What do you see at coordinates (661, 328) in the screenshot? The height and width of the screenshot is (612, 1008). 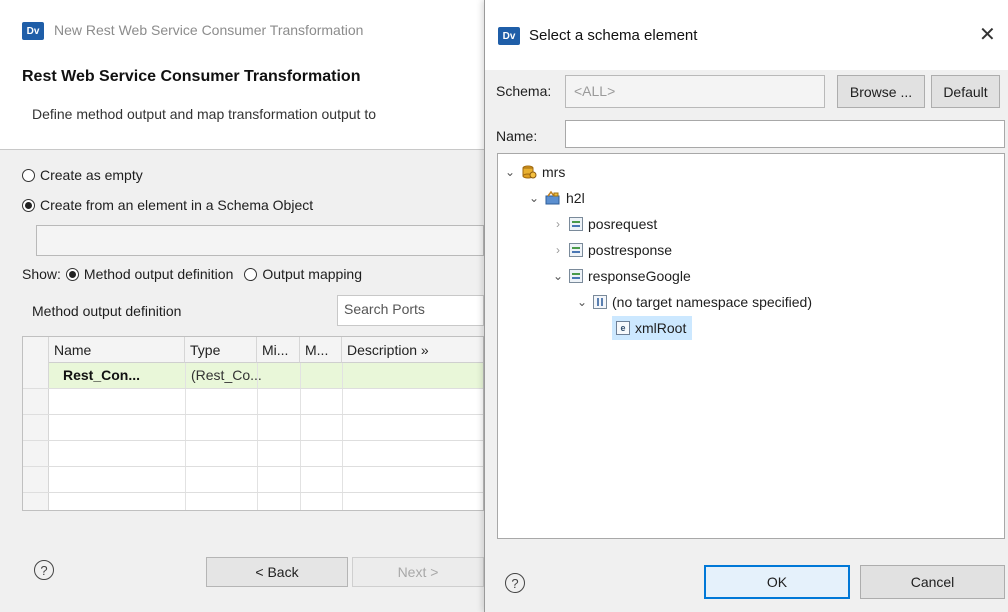 I see `tree-node-label: xmlRoot` at bounding box center [661, 328].